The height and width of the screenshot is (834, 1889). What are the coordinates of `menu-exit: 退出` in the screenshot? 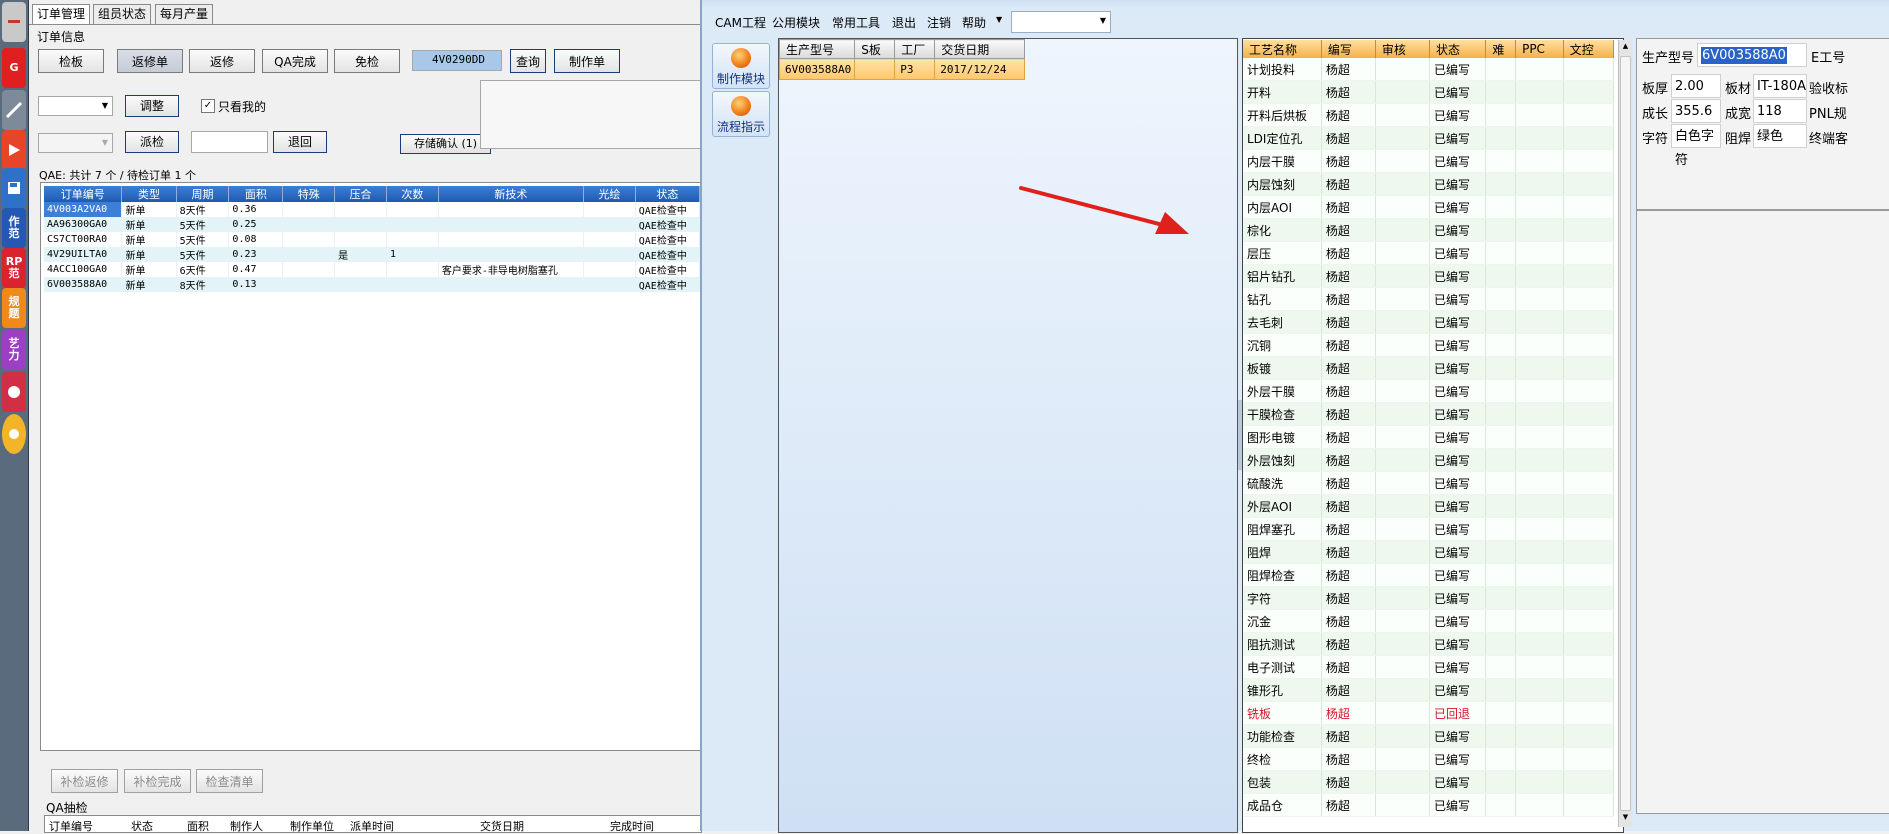 It's located at (904, 22).